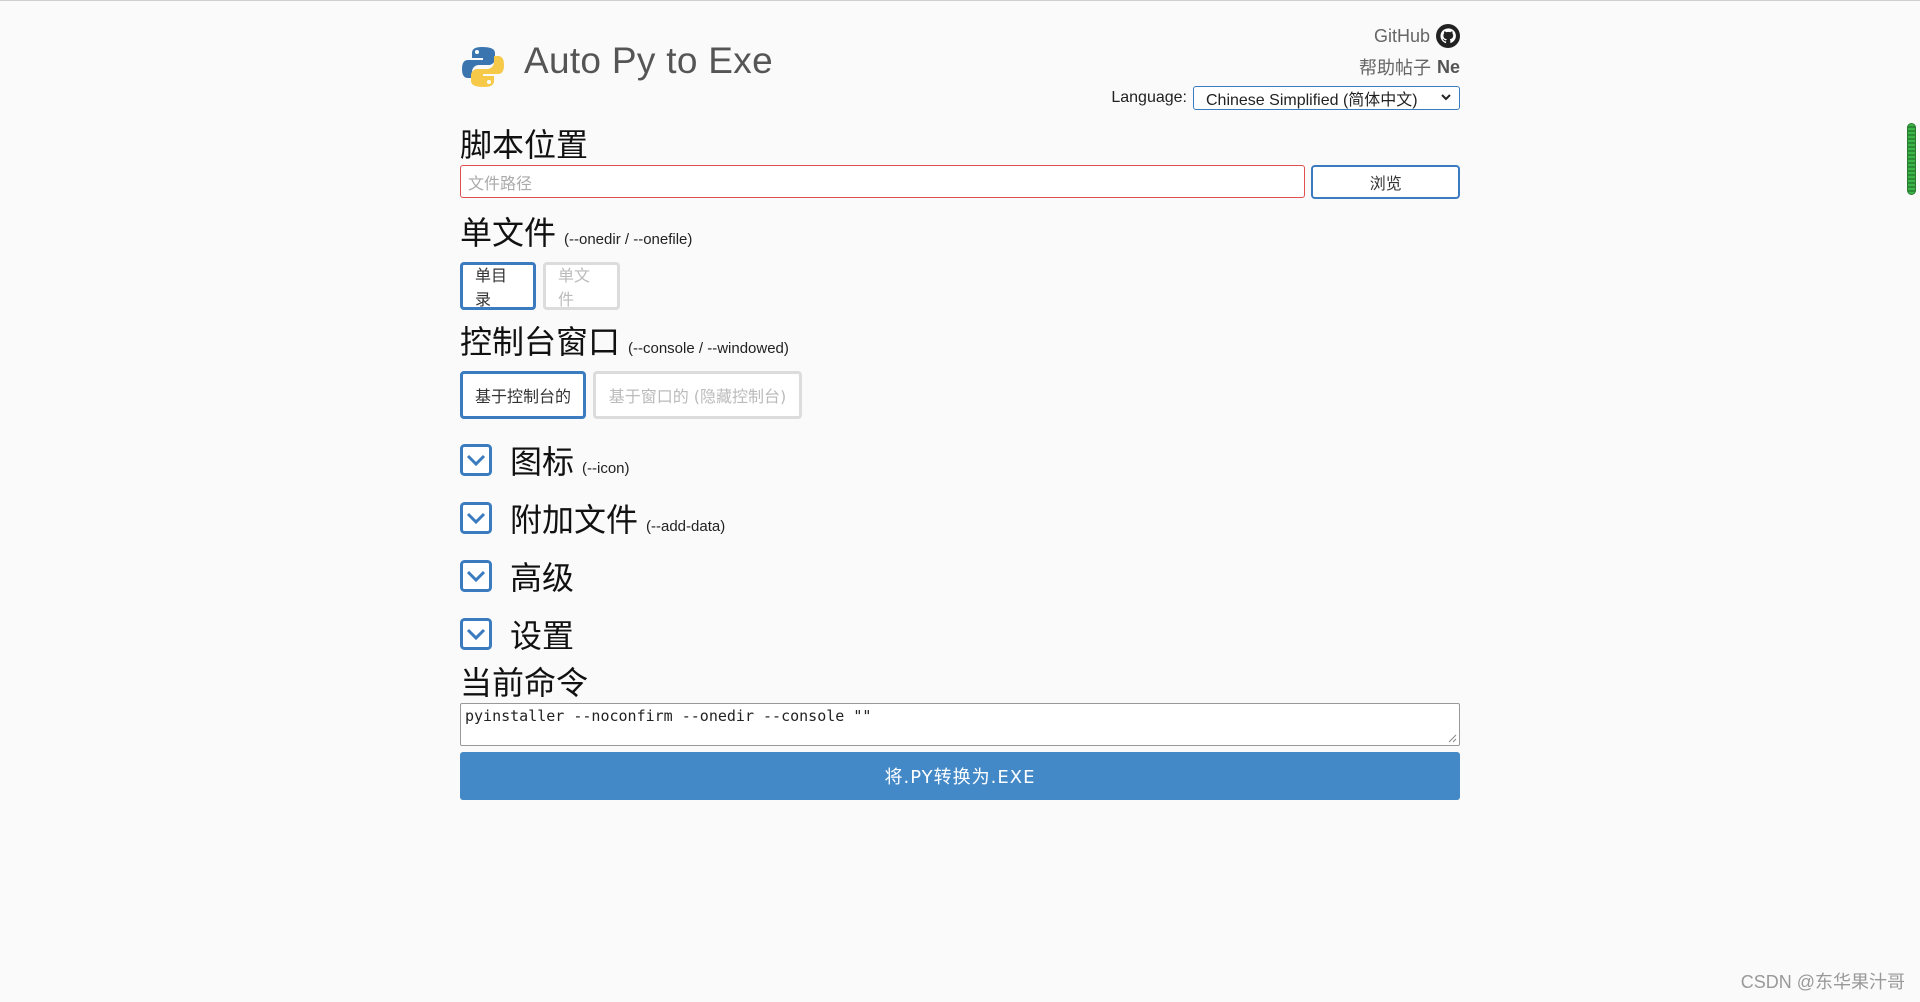 The image size is (1920, 1002). I want to click on advanced-section-toggle: 高级, so click(960, 576).